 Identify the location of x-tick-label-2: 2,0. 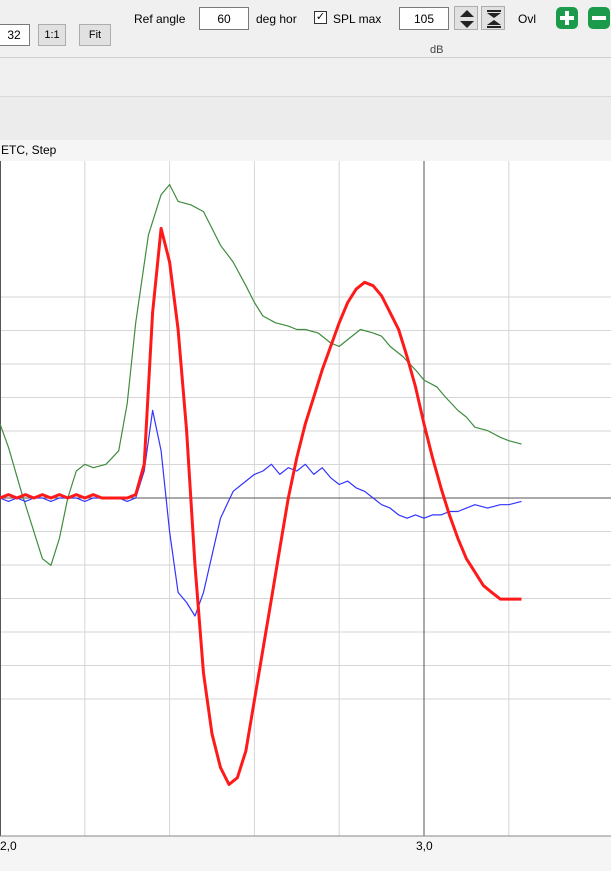
(8, 846).